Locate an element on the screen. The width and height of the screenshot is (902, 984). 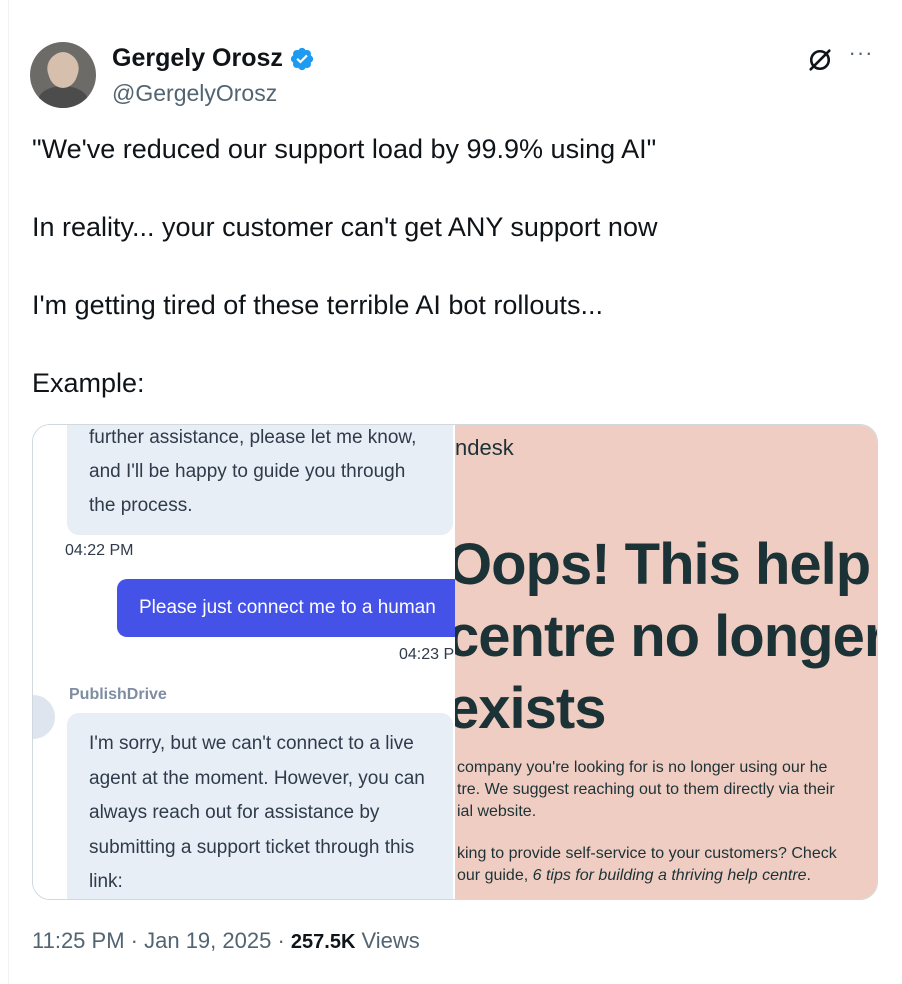
left-divider is located at coordinates (8, 492).